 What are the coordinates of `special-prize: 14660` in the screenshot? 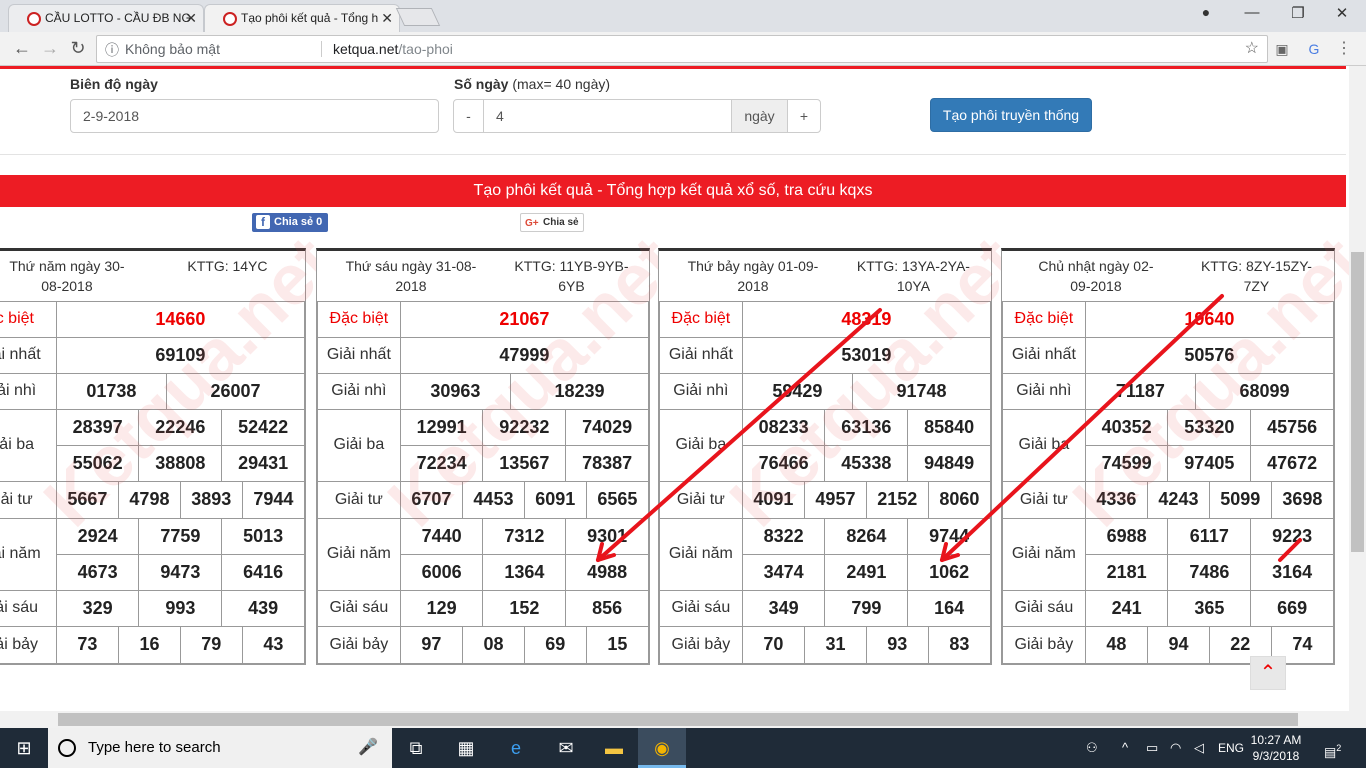 It's located at (180, 319).